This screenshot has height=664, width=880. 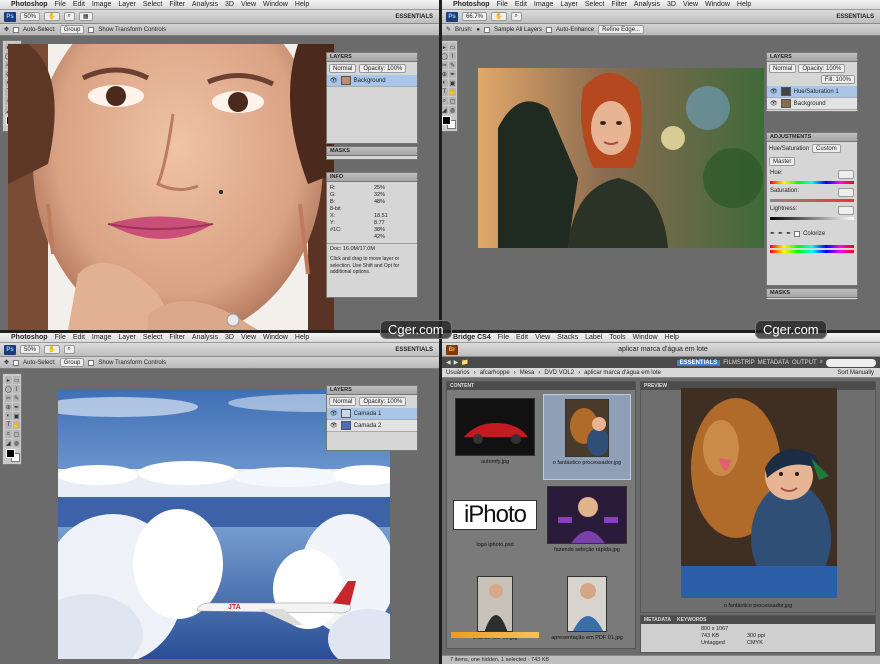 What do you see at coordinates (445, 47) in the screenshot?
I see `tool-icon: ▸` at bounding box center [445, 47].